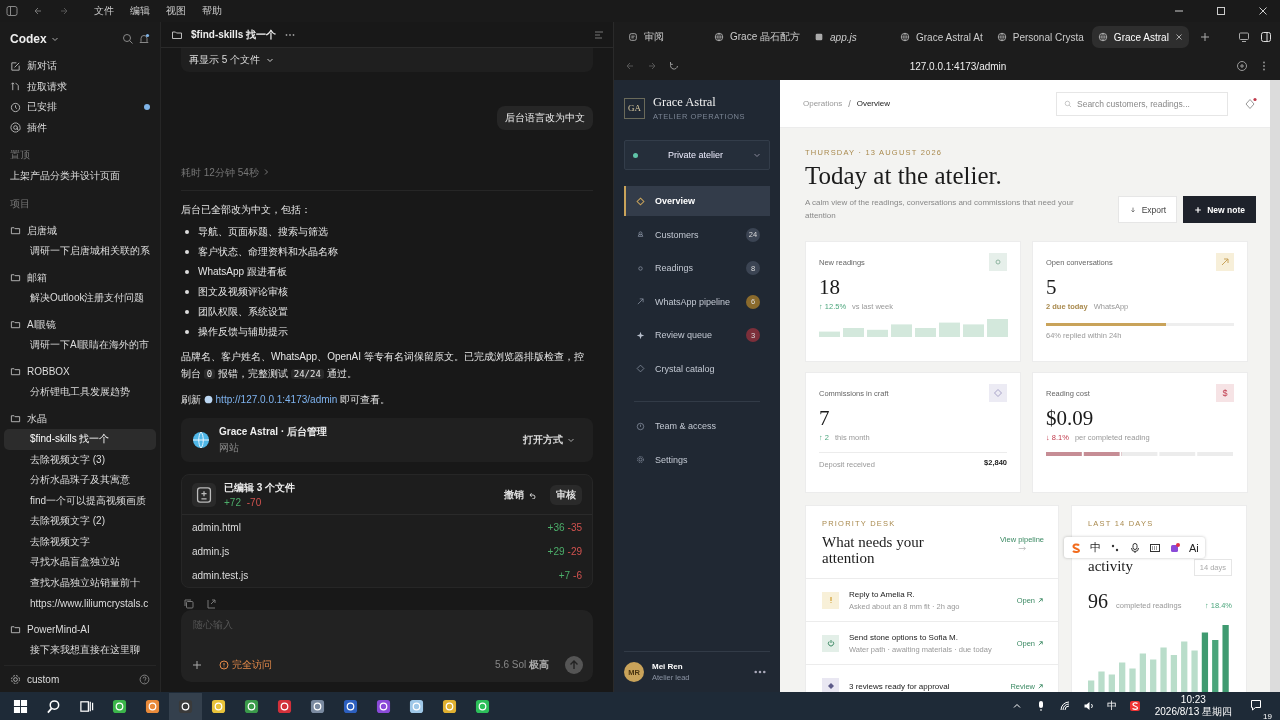 Image resolution: width=1280 pixels, height=720 pixels. I want to click on thread-item: 解决Outlook注册支付问题, so click(80, 298).